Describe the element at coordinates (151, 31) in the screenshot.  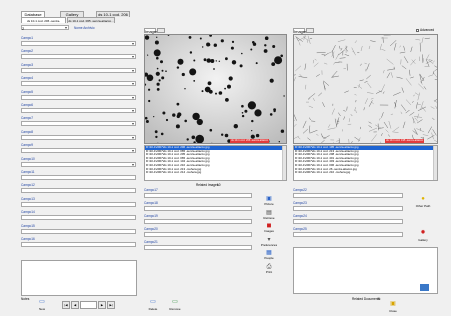
I see `tab-images-left: Images` at that location.